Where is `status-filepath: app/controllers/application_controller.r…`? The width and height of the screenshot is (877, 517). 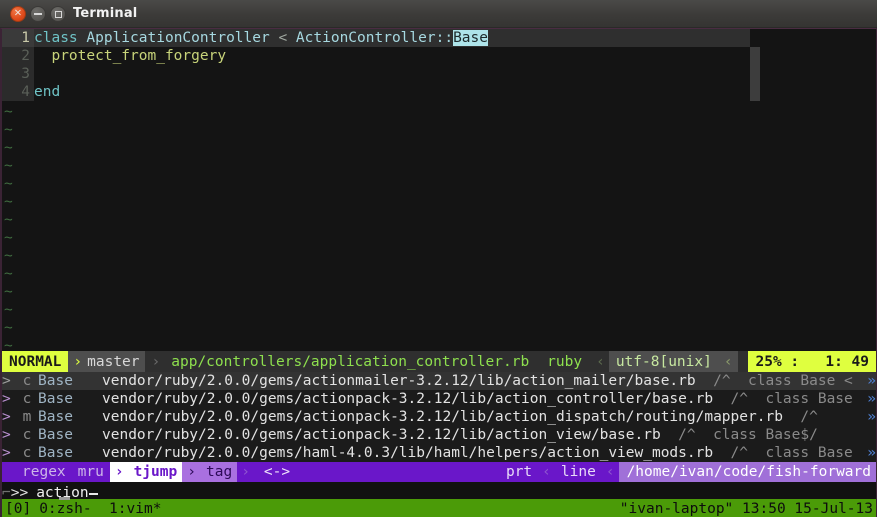 status-filepath: app/controllers/application_controller.r… is located at coordinates (350, 361).